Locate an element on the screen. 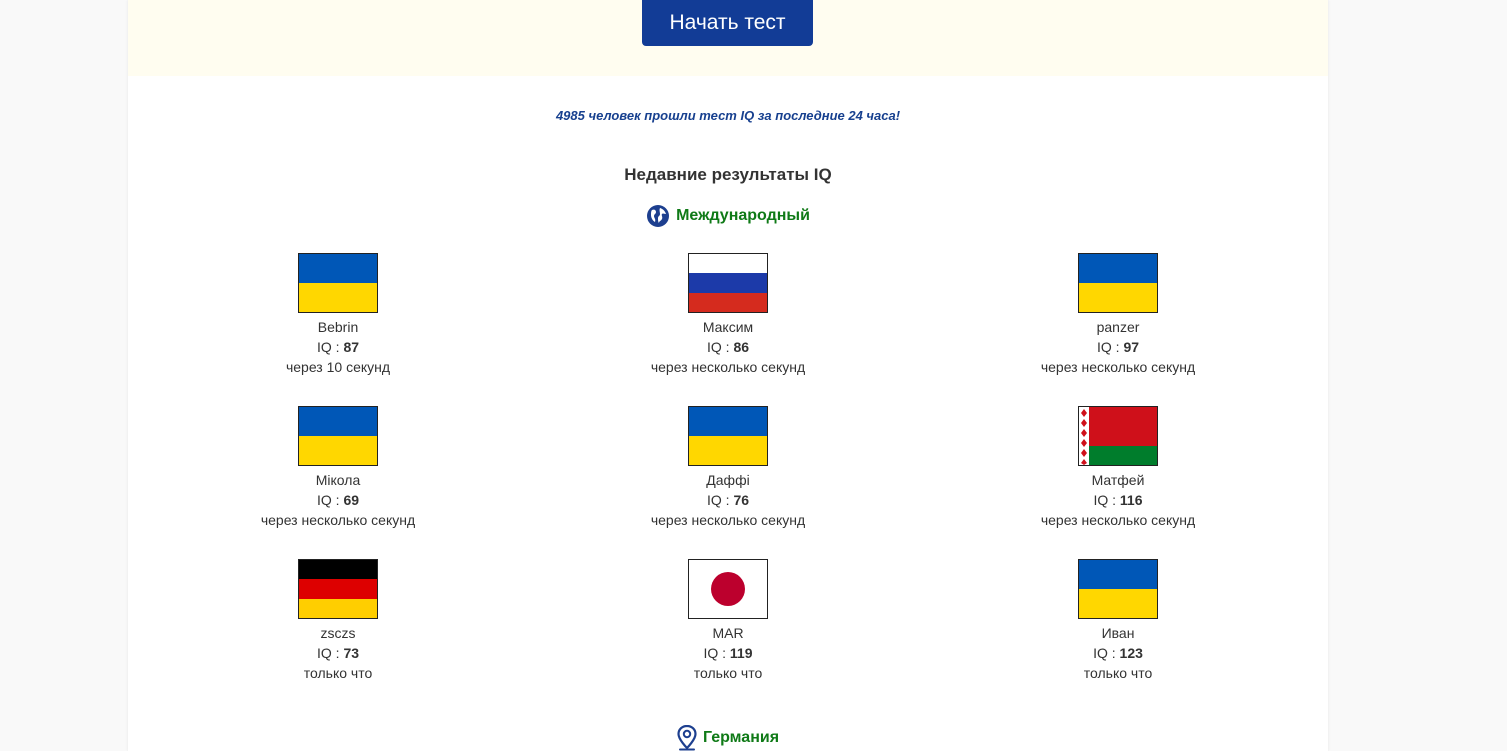  result-card: panzer IQ : 97 через несколько секунд is located at coordinates (1118, 315).